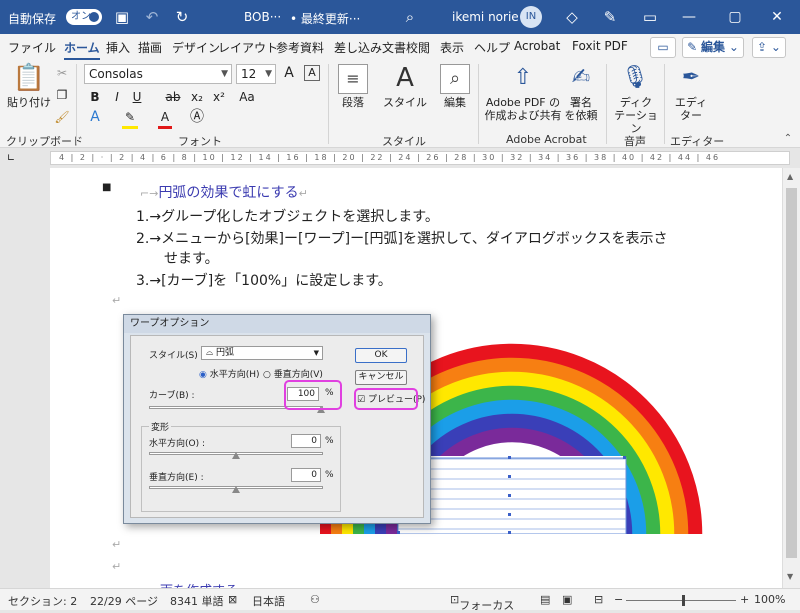  I want to click on share-button: ⇪ ⌄, so click(769, 47).